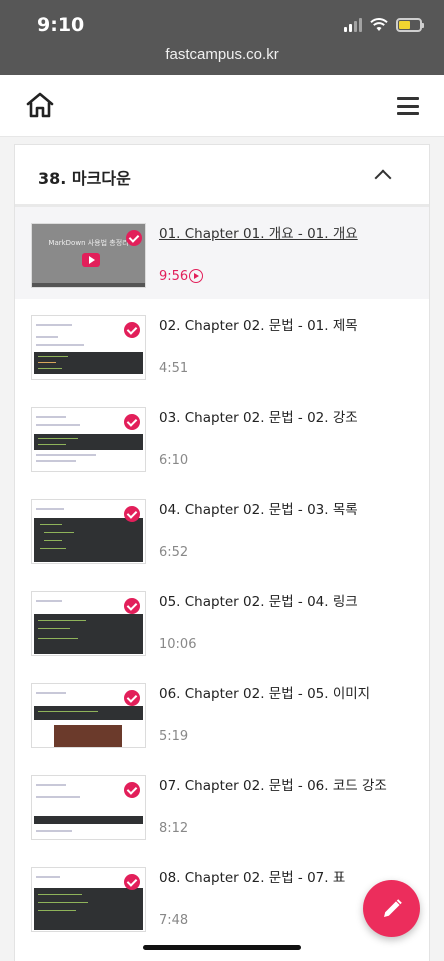  Describe the element at coordinates (174, 828) in the screenshot. I see `lesson-duration: 8:12` at that location.